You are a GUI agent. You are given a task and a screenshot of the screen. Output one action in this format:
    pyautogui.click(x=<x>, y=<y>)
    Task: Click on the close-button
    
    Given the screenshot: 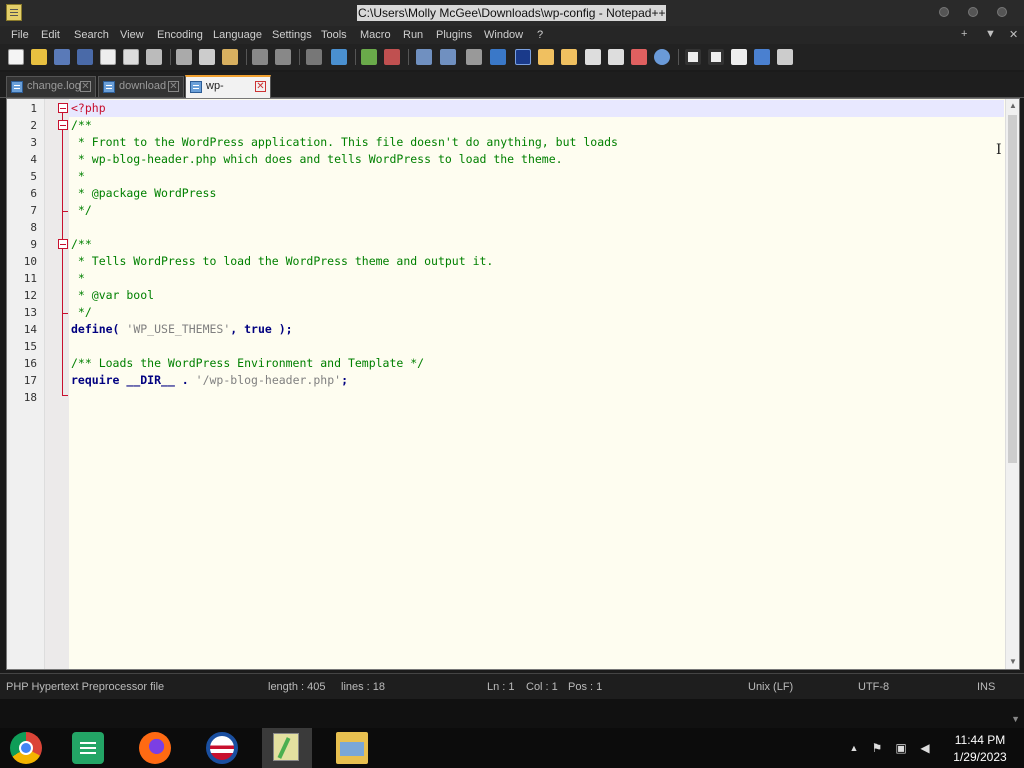 What is the action you would take?
    pyautogui.click(x=1002, y=12)
    